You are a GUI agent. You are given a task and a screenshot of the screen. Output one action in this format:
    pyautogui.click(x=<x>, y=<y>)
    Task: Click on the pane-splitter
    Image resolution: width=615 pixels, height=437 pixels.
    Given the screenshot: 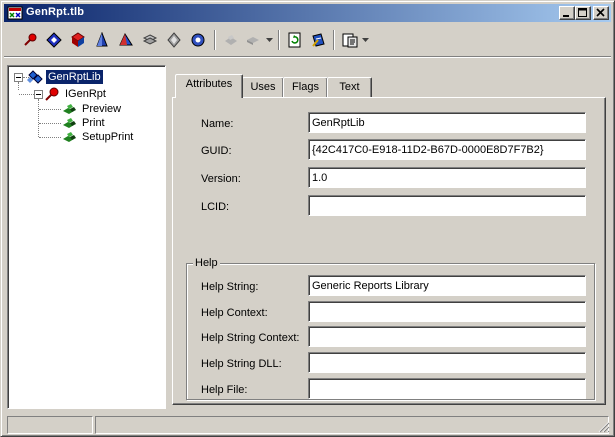 What is the action you would take?
    pyautogui.click(x=169, y=237)
    